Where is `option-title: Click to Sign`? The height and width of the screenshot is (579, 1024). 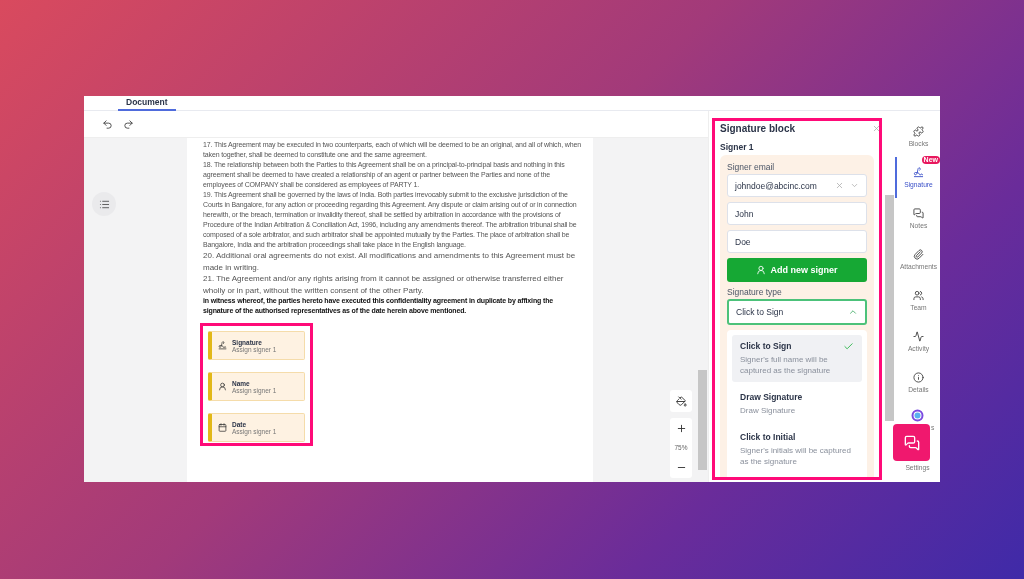 option-title: Click to Sign is located at coordinates (766, 346).